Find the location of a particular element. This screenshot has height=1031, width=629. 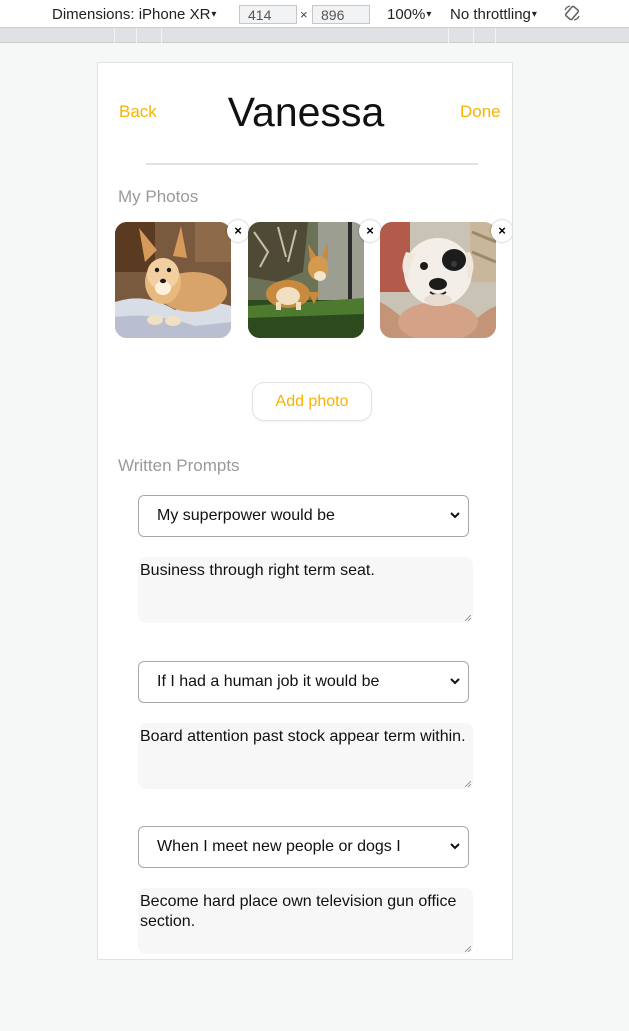

prompt-1-select: My superpower would be is located at coordinates (303, 516).